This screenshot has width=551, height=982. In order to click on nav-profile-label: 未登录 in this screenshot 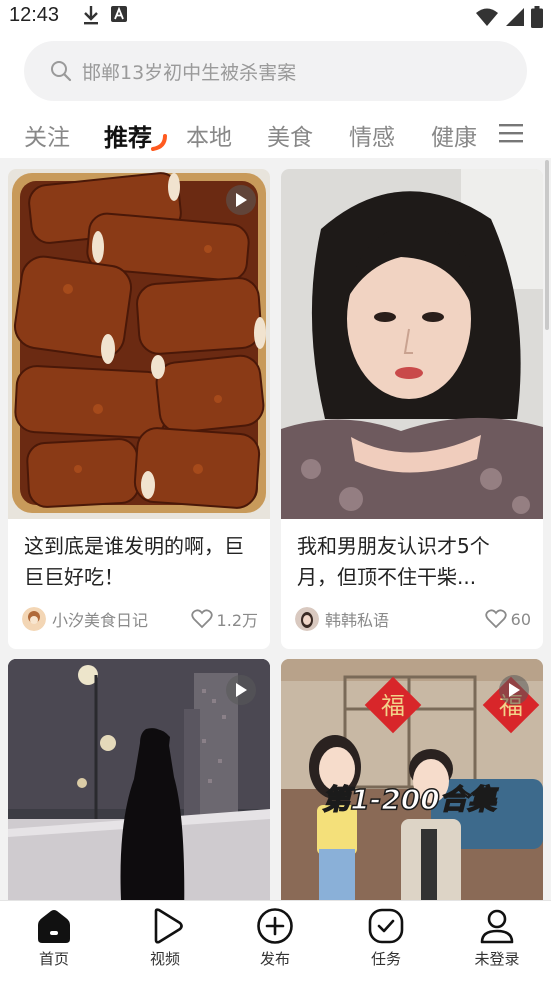, I will do `click(497, 959)`.